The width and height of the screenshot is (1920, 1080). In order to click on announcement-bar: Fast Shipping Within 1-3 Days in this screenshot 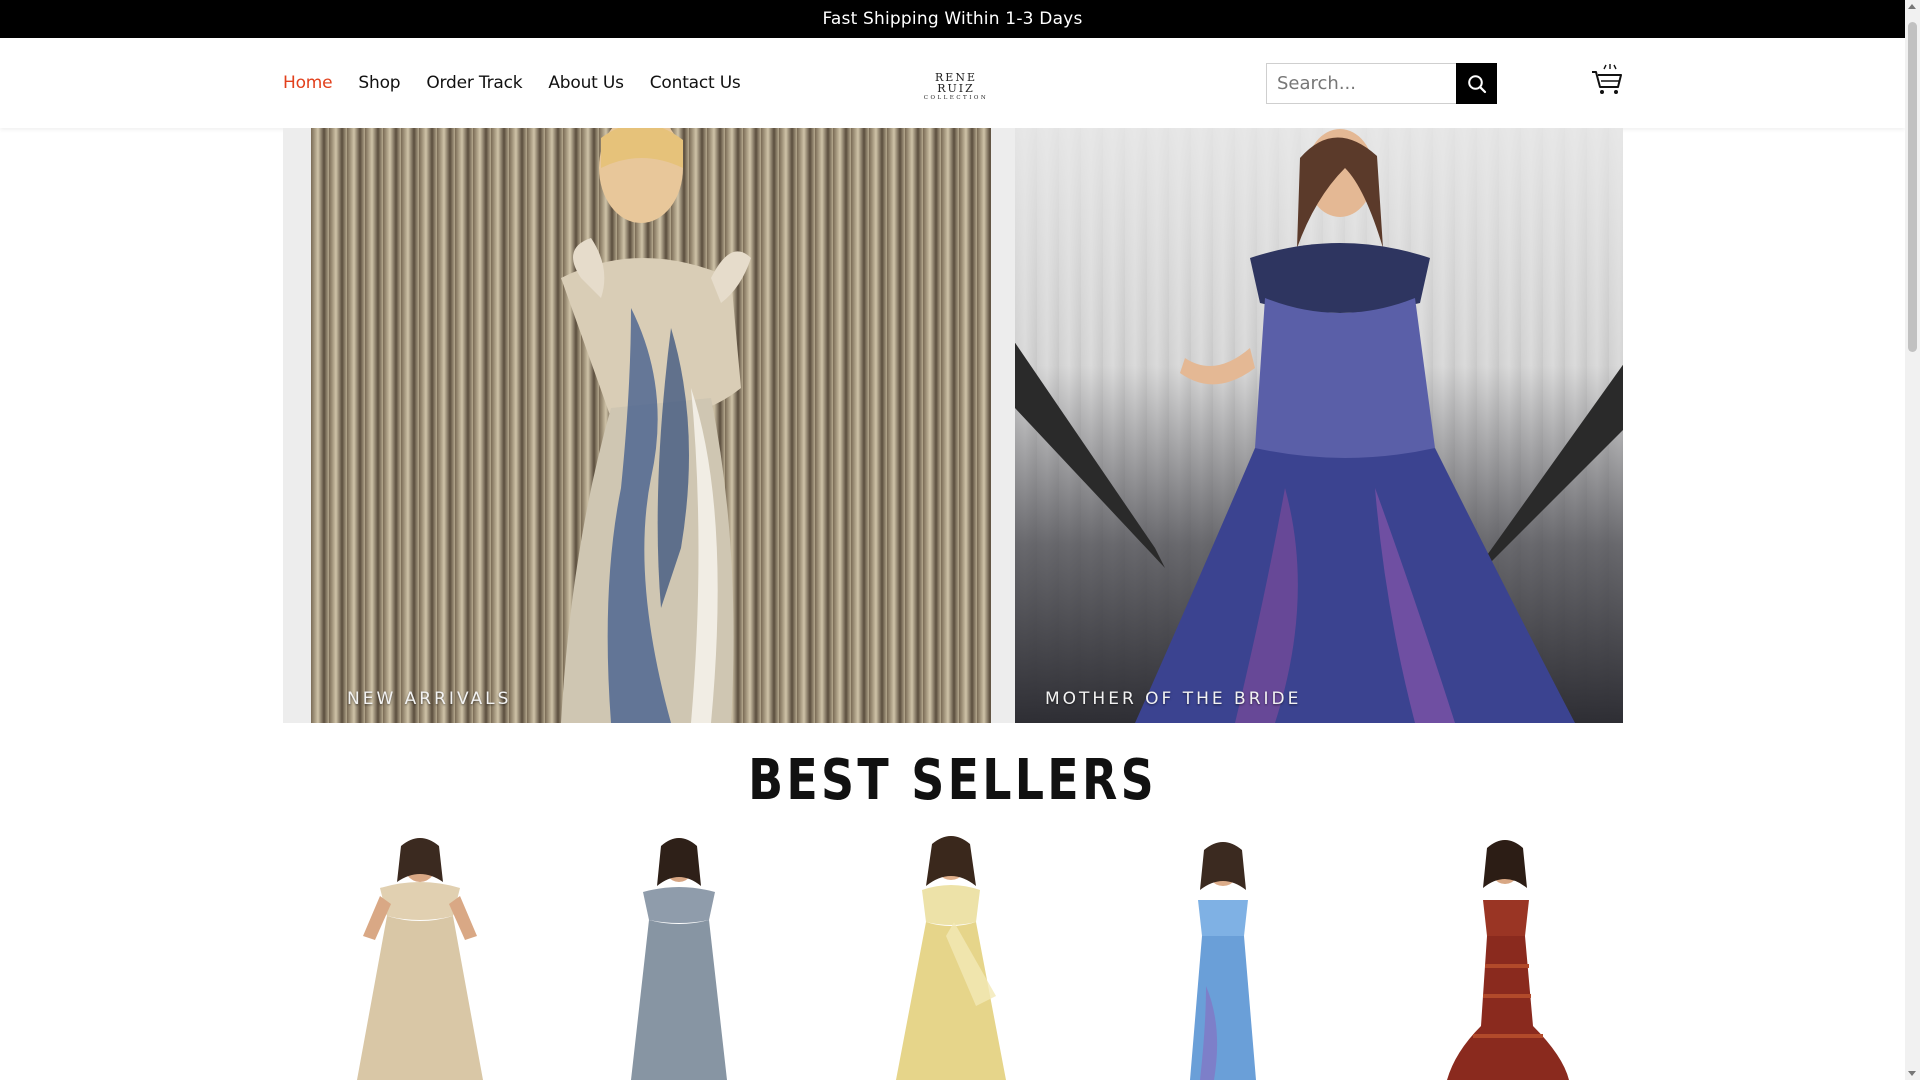, I will do `click(952, 19)`.